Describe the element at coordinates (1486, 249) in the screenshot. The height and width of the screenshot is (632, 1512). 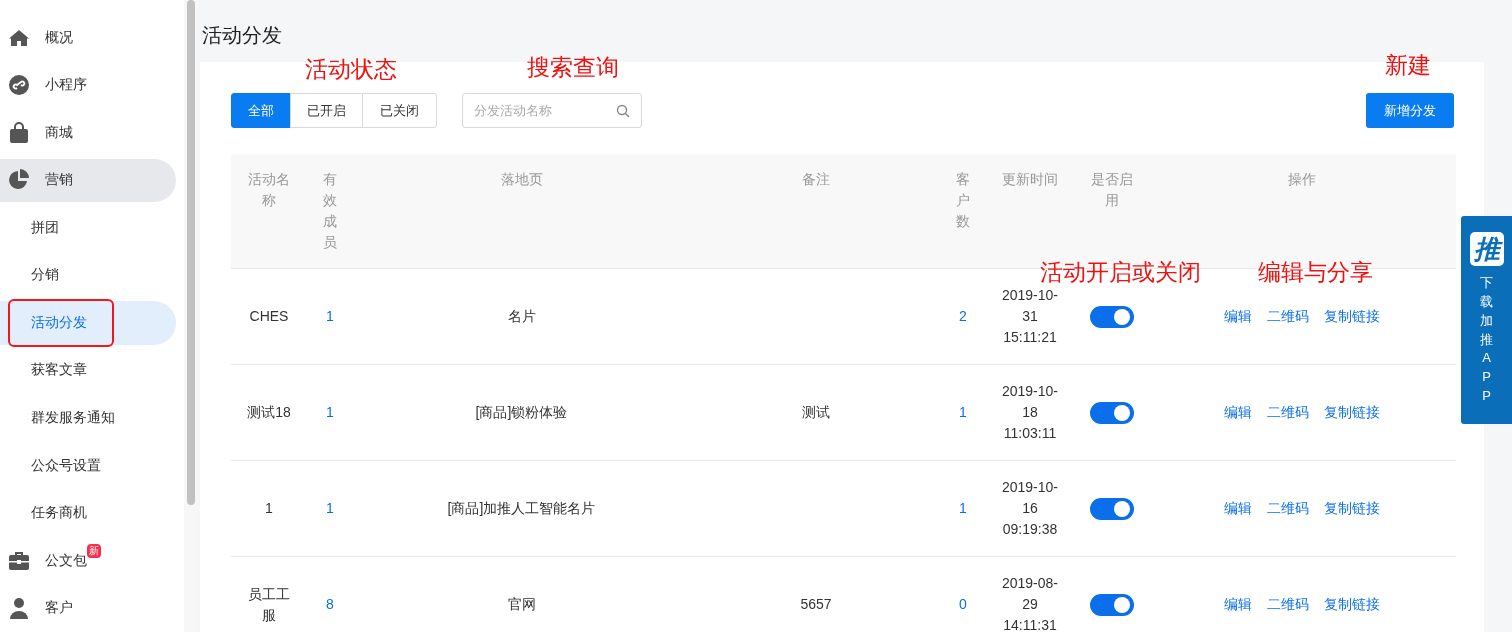
I see `app-logo: 推` at that location.